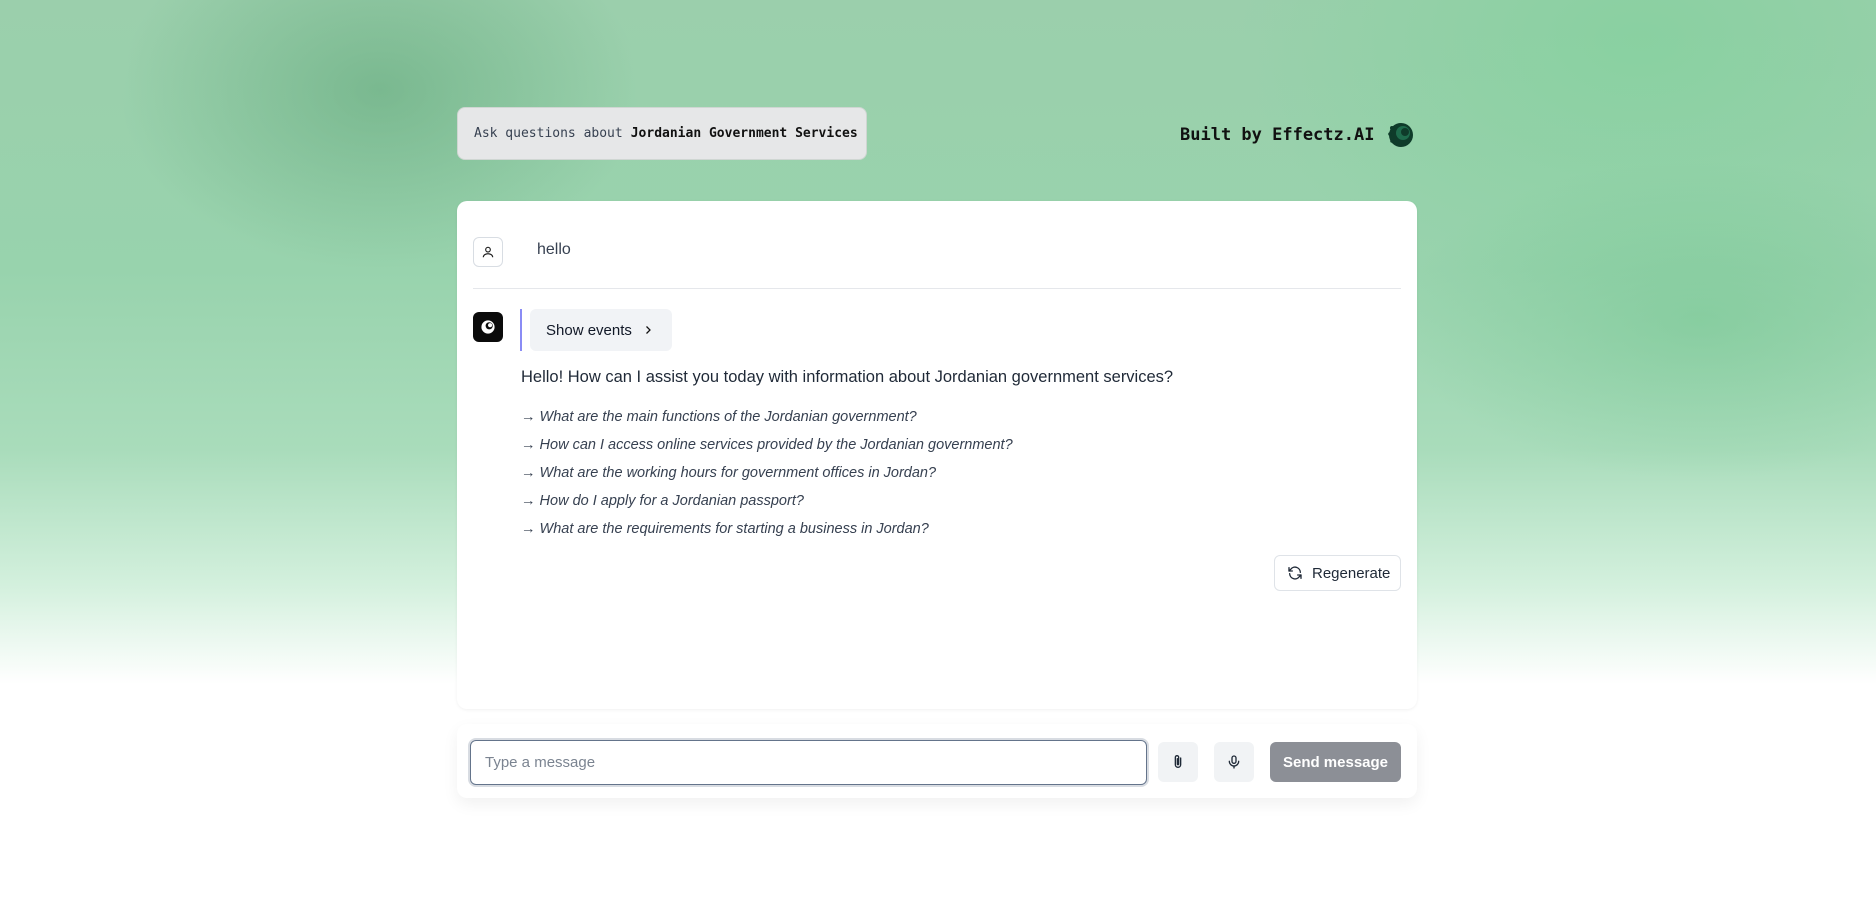 This screenshot has height=900, width=1876. I want to click on regenerate-button: Regenerate, so click(1337, 573).